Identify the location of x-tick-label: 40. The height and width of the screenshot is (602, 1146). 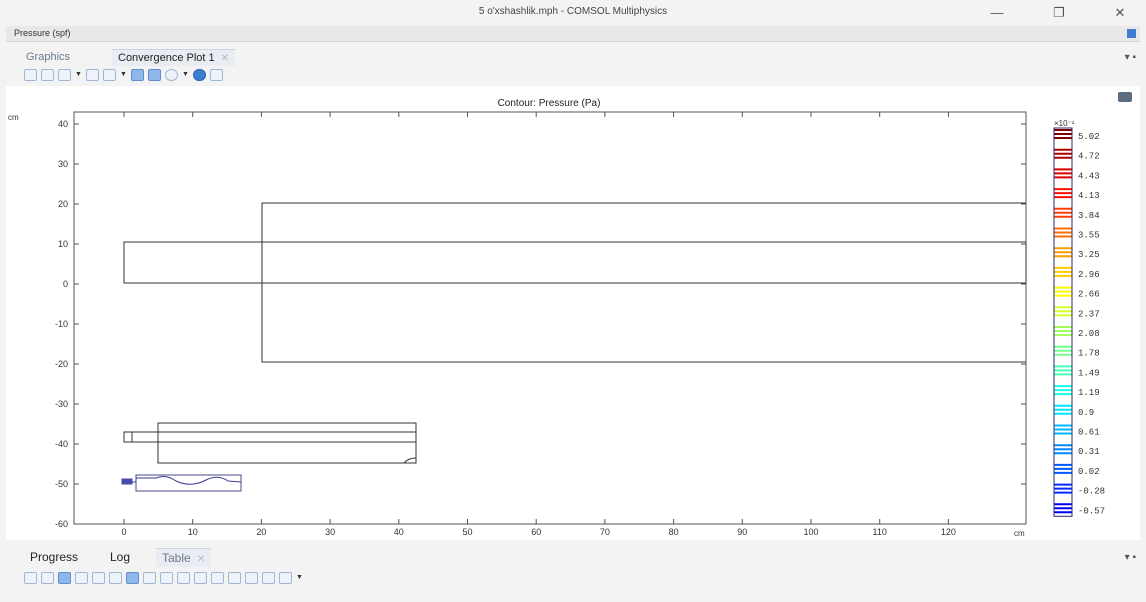
(399, 532).